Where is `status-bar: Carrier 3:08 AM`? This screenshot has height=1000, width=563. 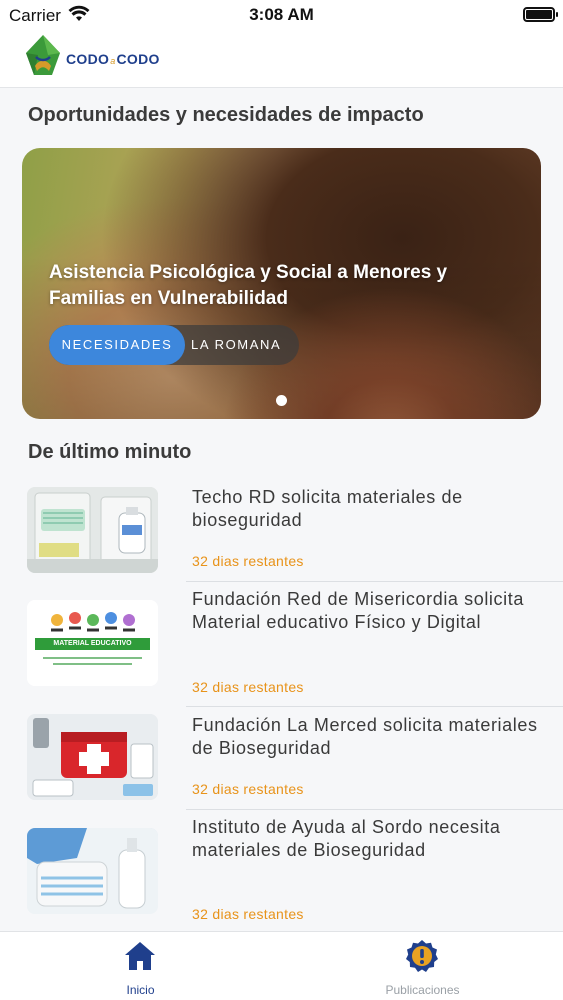 status-bar: Carrier 3:08 AM is located at coordinates (281, 15).